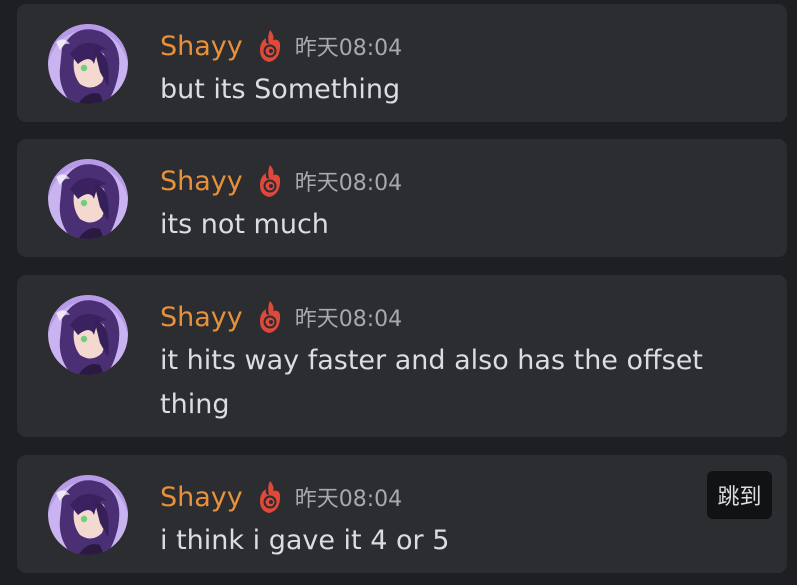 The image size is (797, 585). I want to click on message-text: but its Something, so click(280, 89).